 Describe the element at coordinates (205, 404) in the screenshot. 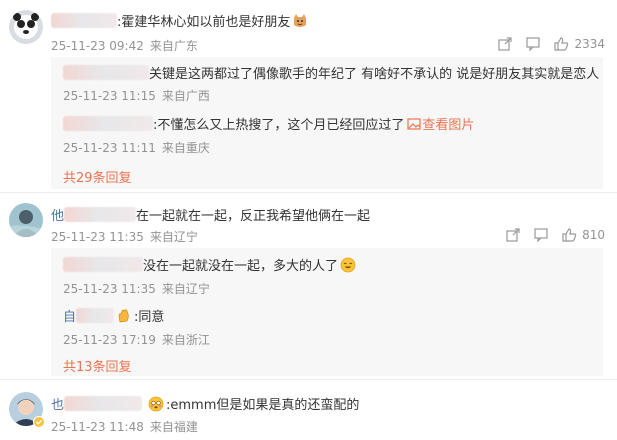

I see `comment-text: 也:emmm但是如果是真的还蛮配的` at that location.